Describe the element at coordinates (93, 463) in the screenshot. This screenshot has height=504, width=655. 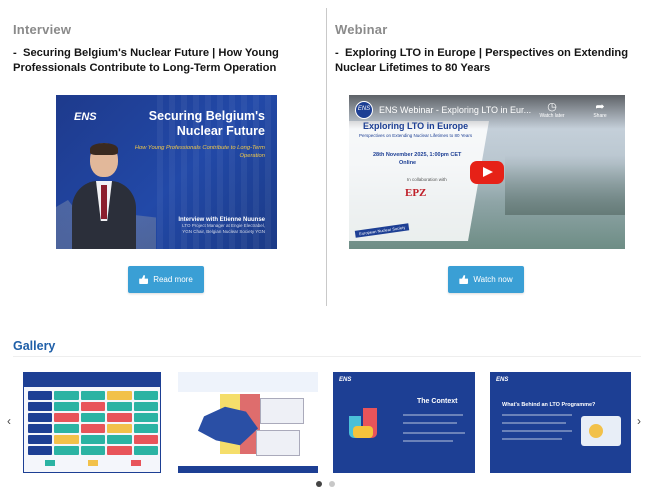
I see `slide-legend` at that location.